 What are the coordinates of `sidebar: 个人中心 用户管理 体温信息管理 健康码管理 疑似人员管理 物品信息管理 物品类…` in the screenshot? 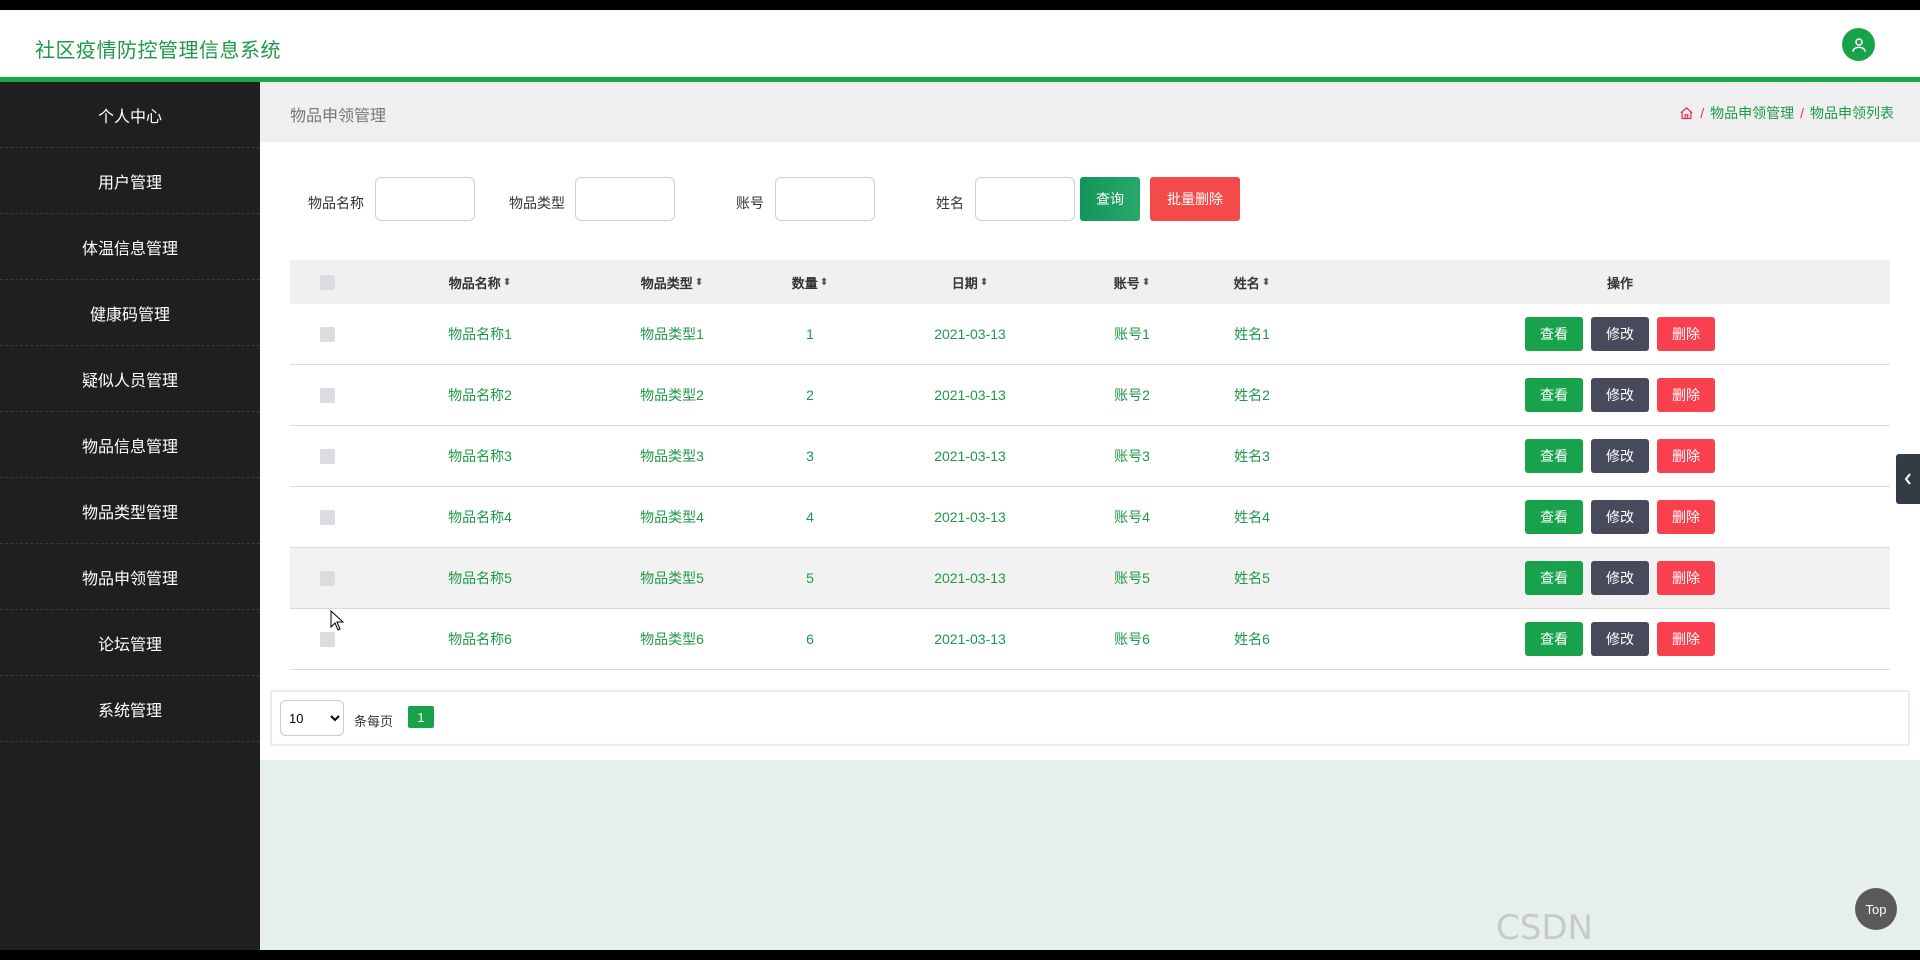 It's located at (130, 516).